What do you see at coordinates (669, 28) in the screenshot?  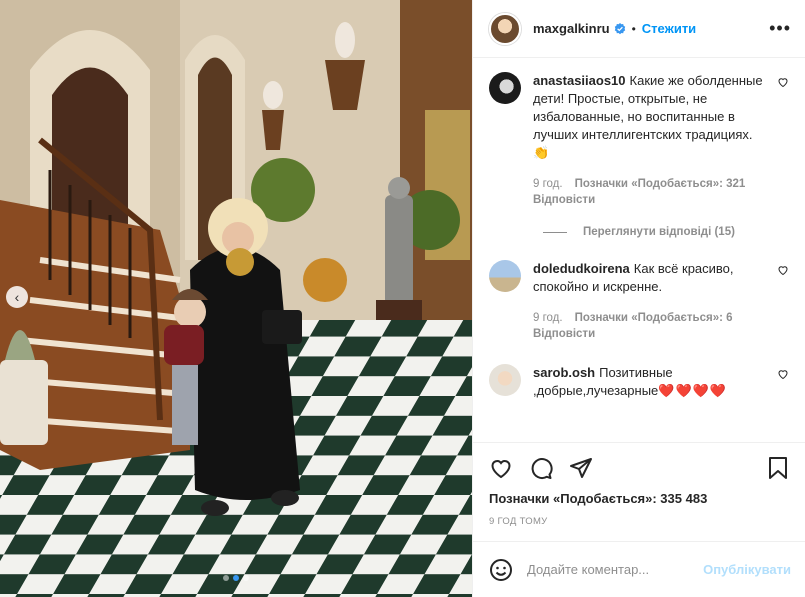 I see `follow-button: Стежити` at bounding box center [669, 28].